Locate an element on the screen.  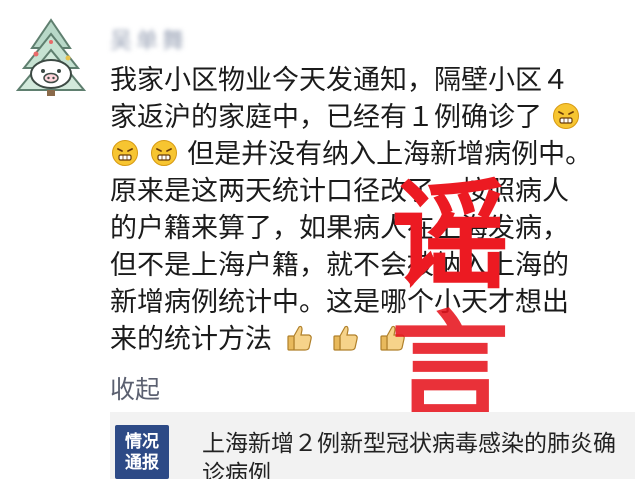
rumor-stamp: 谣 言 is located at coordinates (450, 302).